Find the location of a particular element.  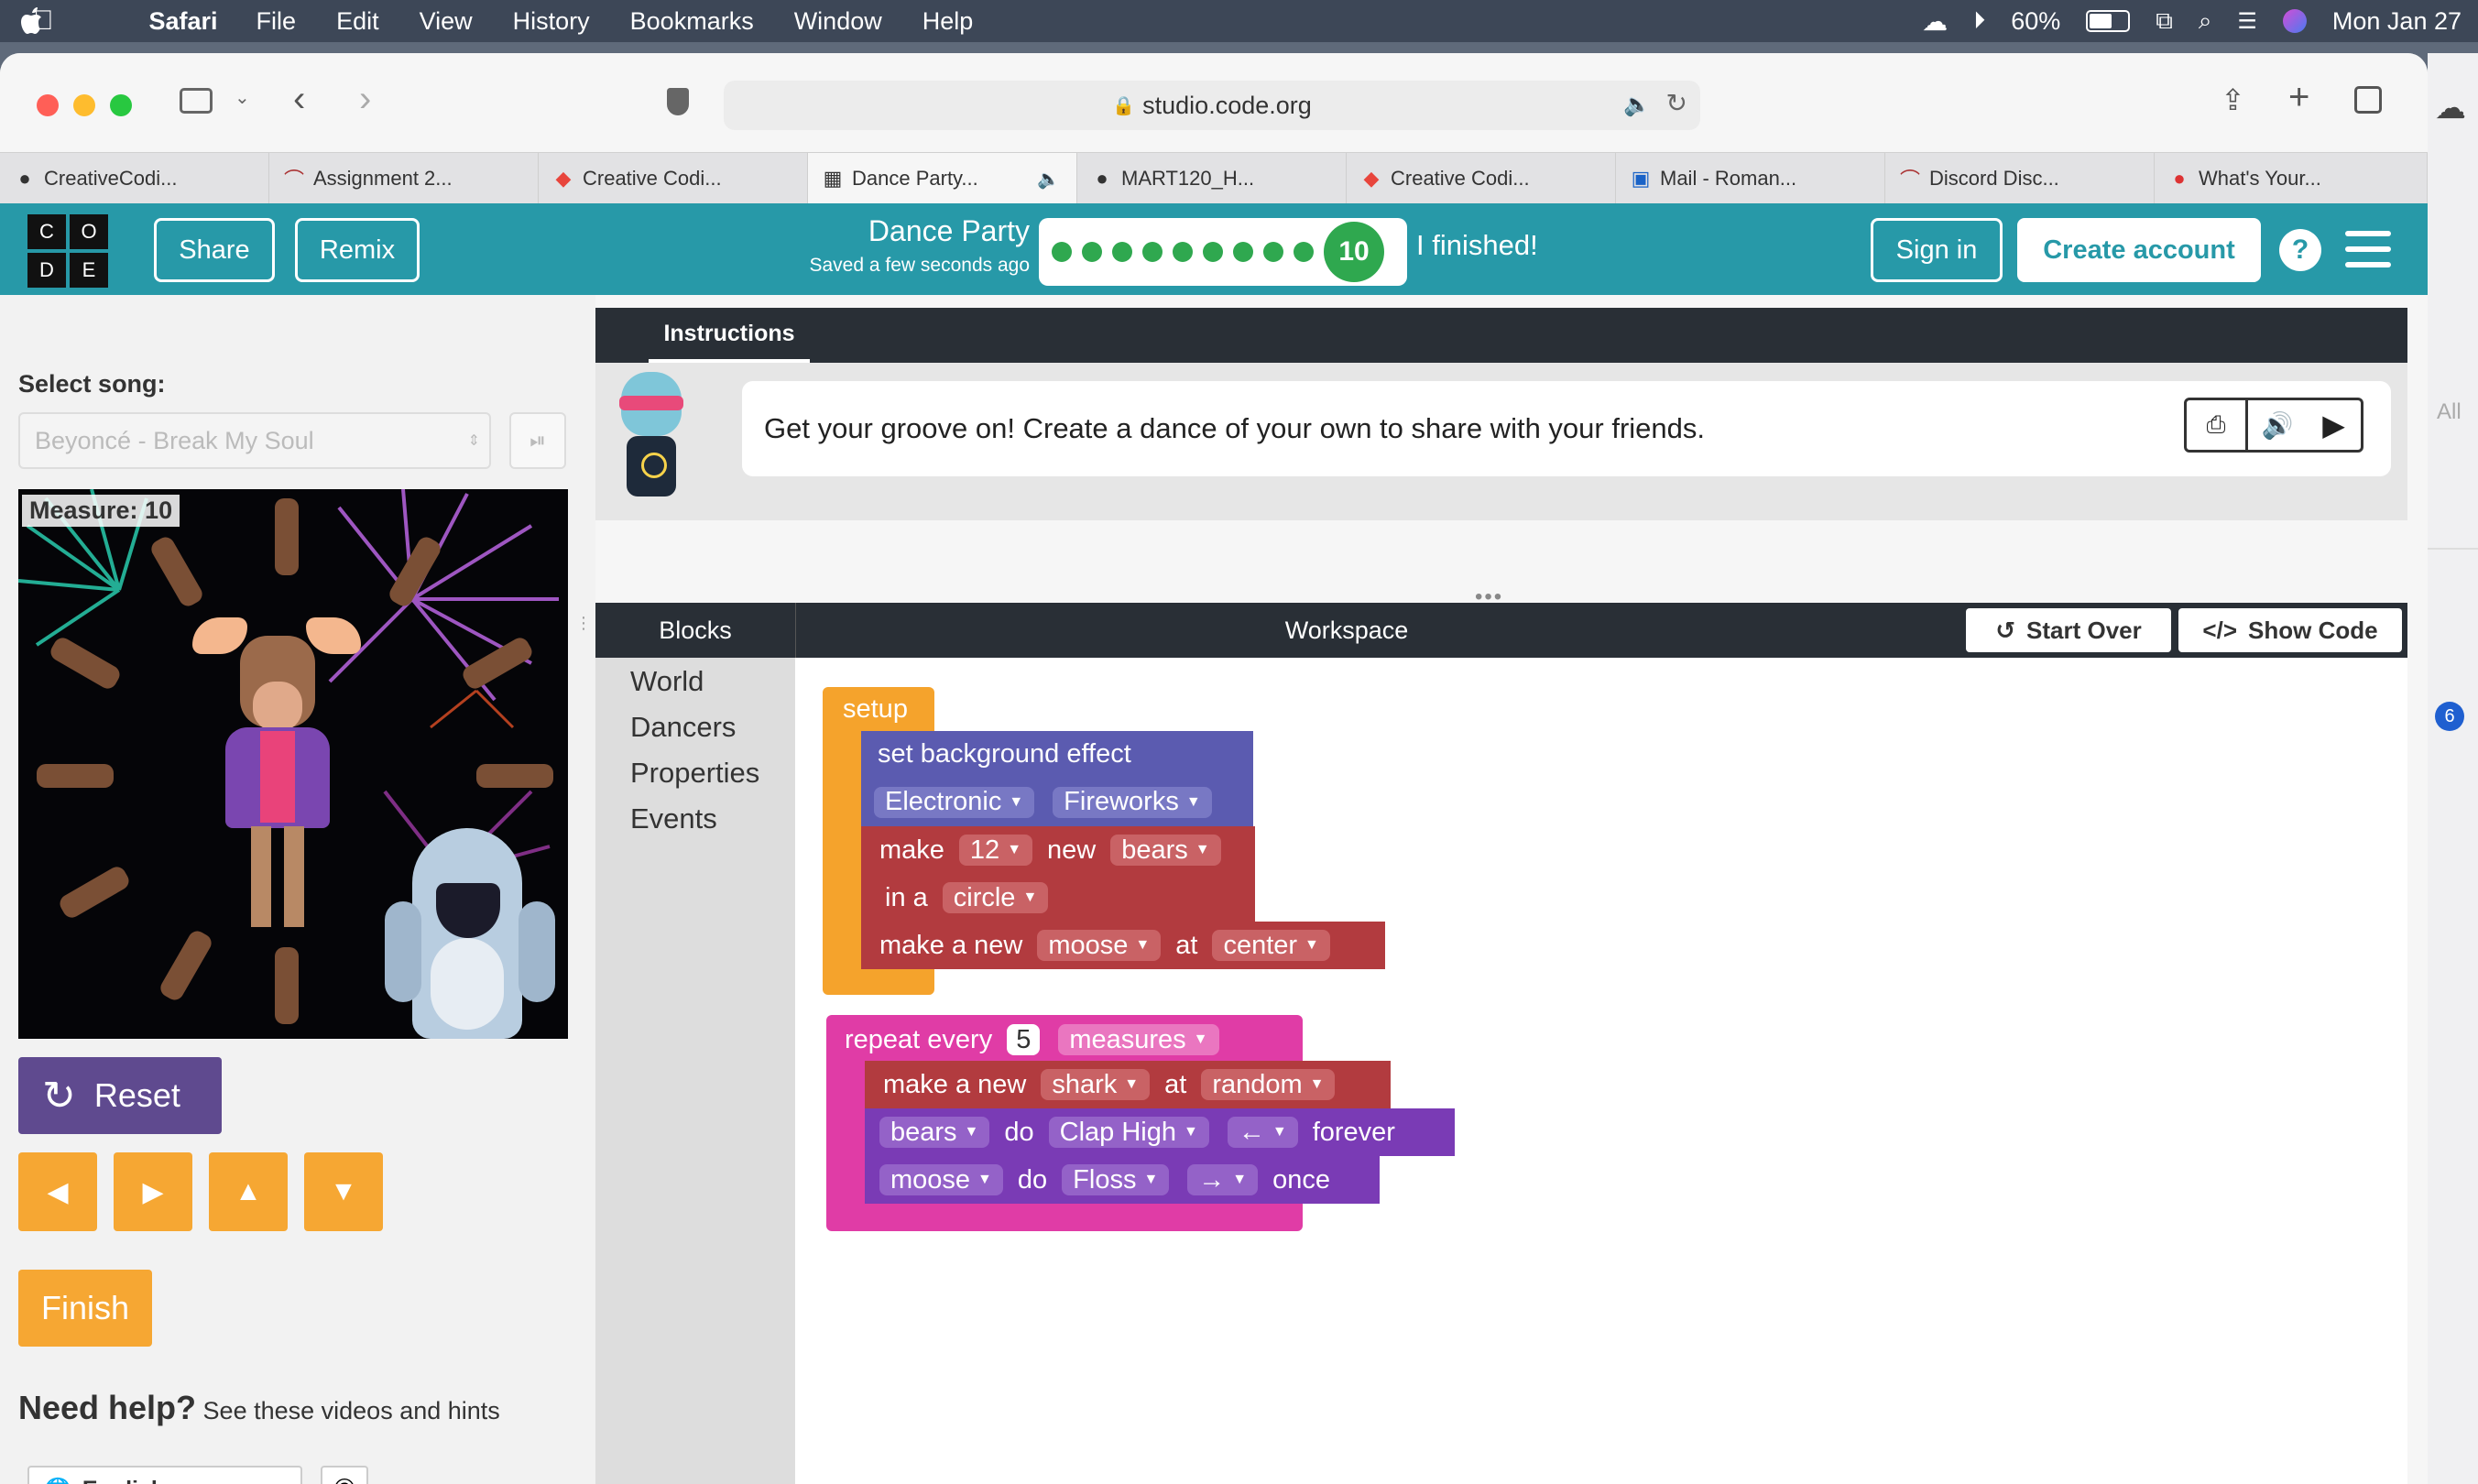

menu-help: Help is located at coordinates (948, 21).